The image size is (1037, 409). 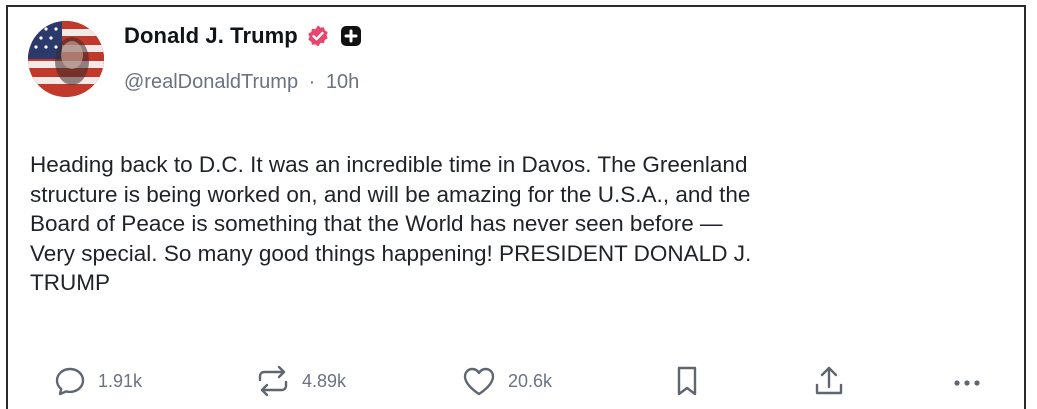 I want to click on bookmark-icon, so click(x=687, y=381).